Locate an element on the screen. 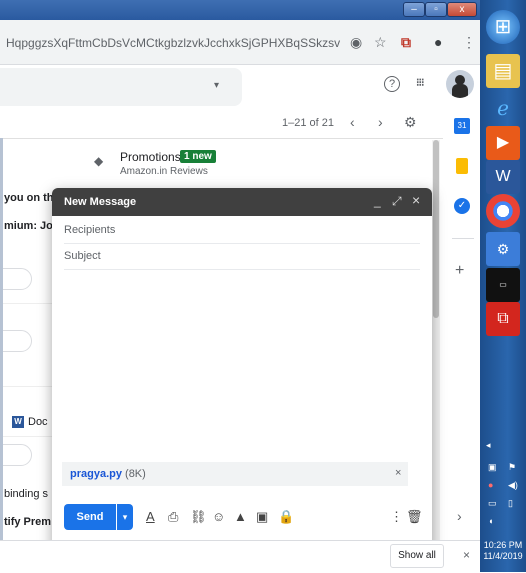  internet-explorer-icon: ℯ is located at coordinates (503, 109).